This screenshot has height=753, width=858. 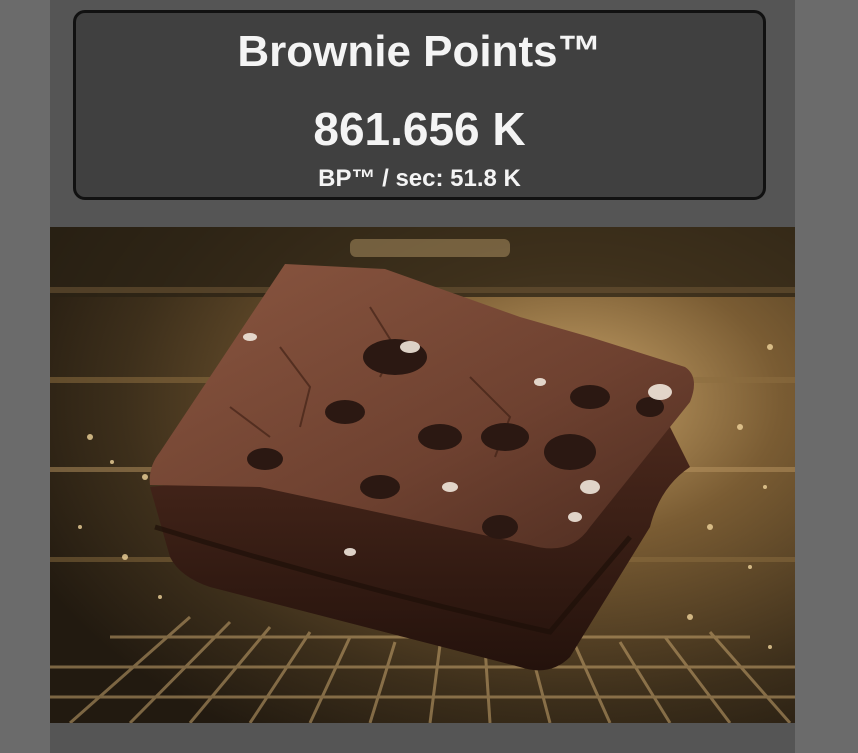 What do you see at coordinates (419, 51) in the screenshot?
I see `game-title: Brownie Points™` at bounding box center [419, 51].